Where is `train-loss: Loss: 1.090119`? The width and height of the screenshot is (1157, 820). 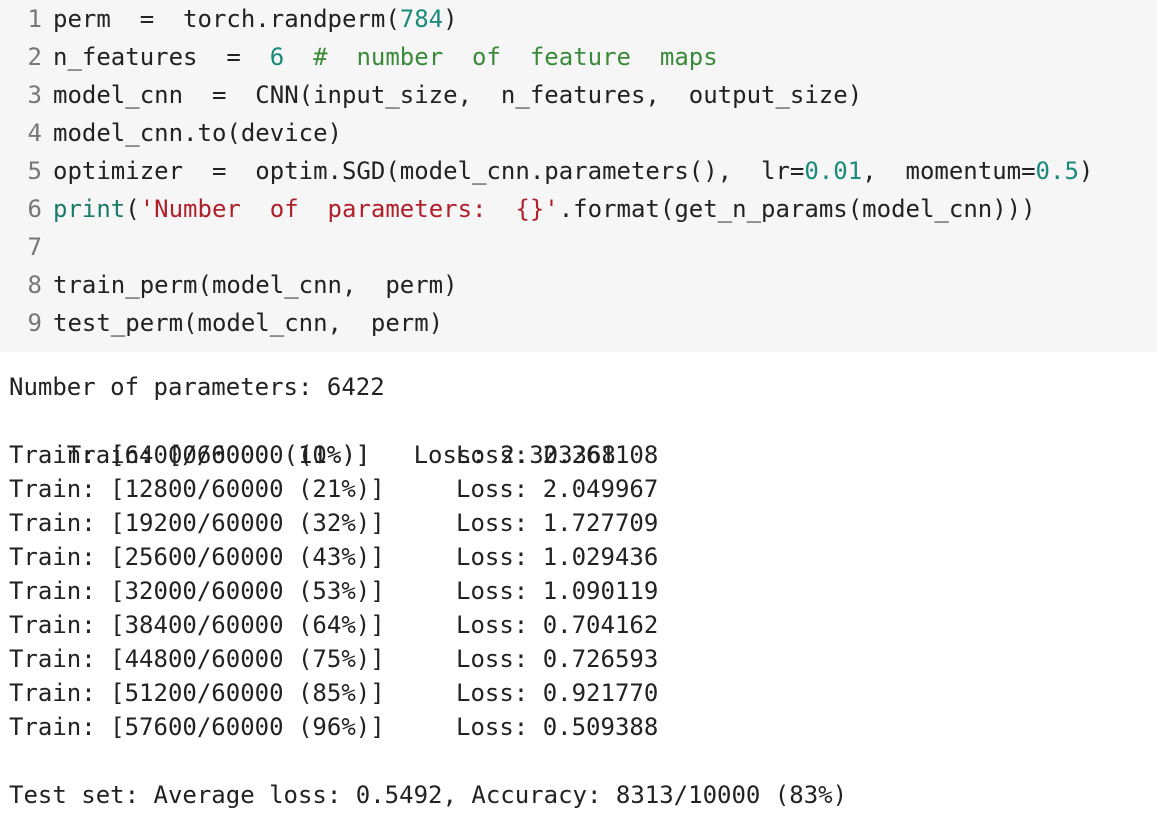
train-loss: Loss: 1.090119 is located at coordinates (557, 591).